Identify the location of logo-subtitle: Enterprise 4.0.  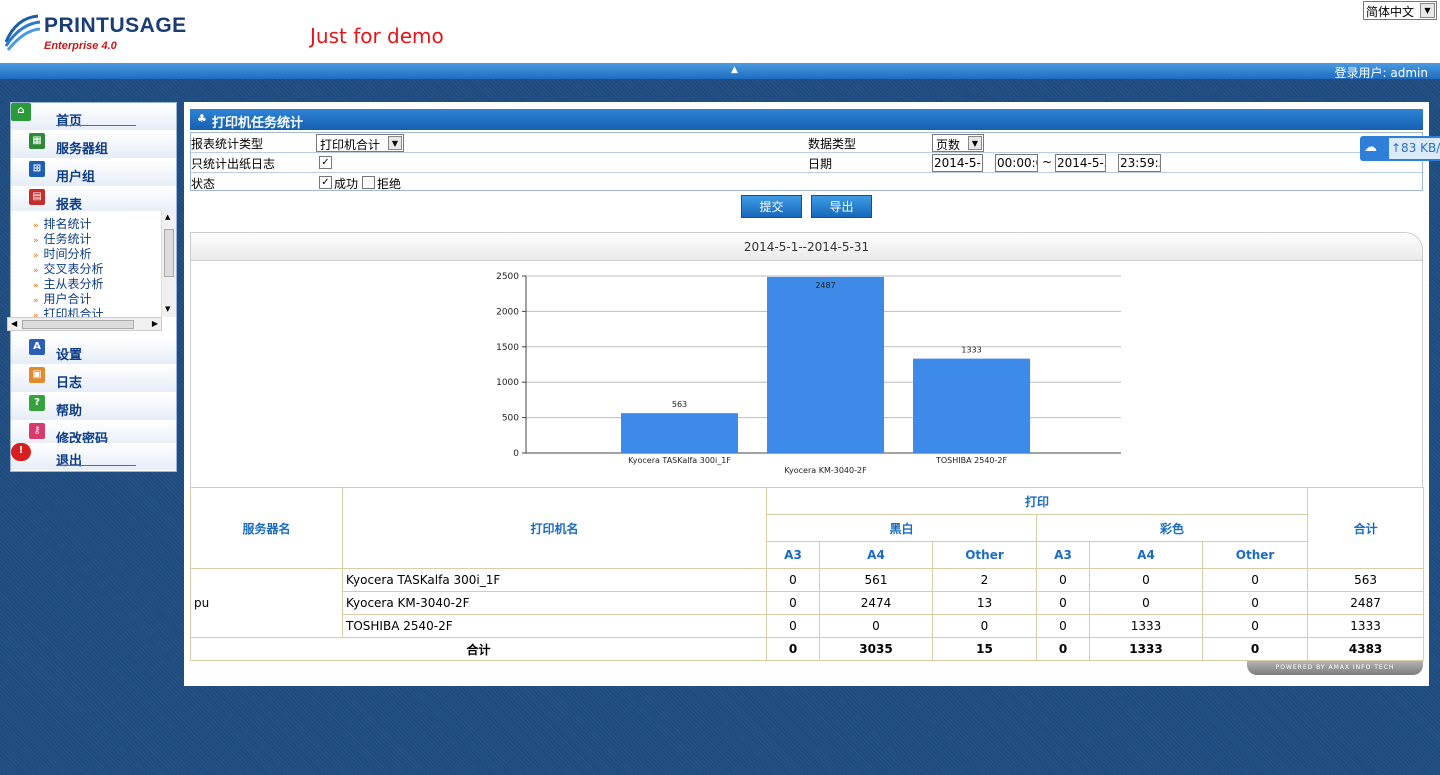
(80, 46).